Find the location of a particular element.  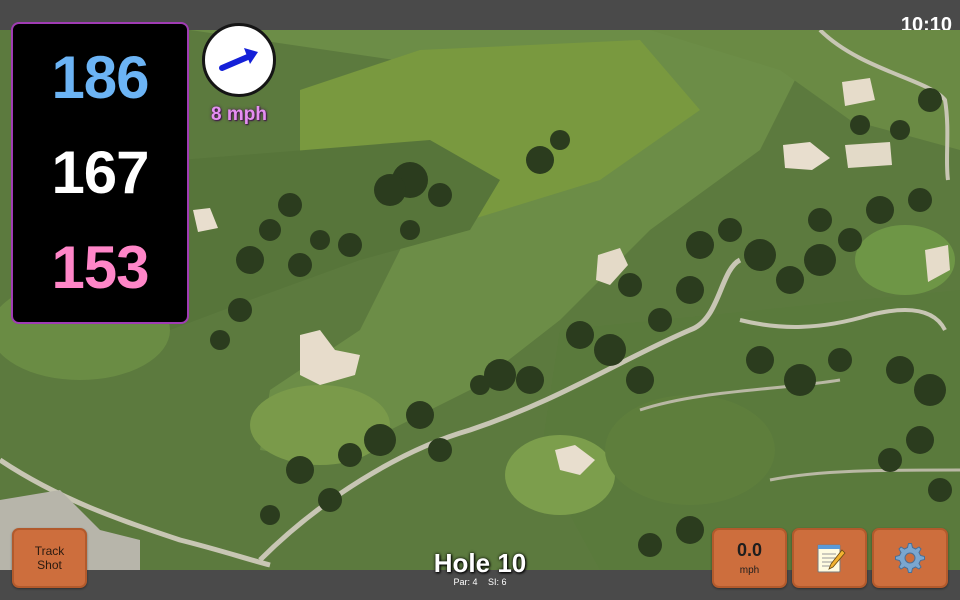

speed-unit: mph is located at coordinates (749, 570).